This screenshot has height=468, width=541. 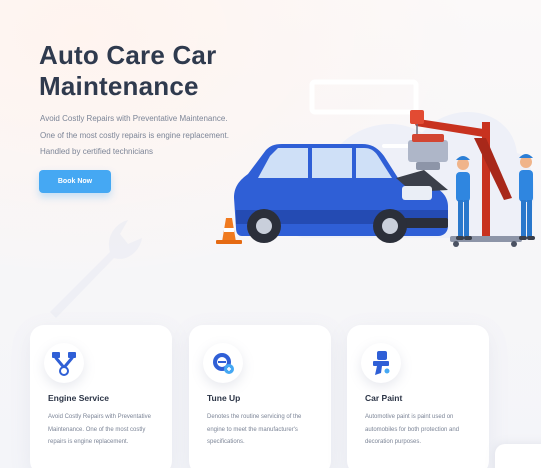 I want to click on wrench-watermark-icon, so click(x=96, y=269).